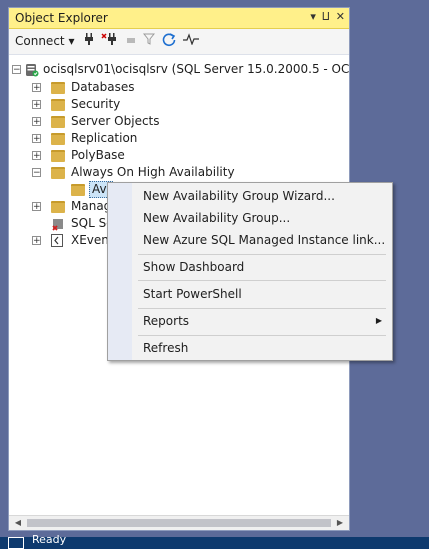  Describe the element at coordinates (262, 348) in the screenshot. I see `menu-item-refresh: Refresh` at that location.